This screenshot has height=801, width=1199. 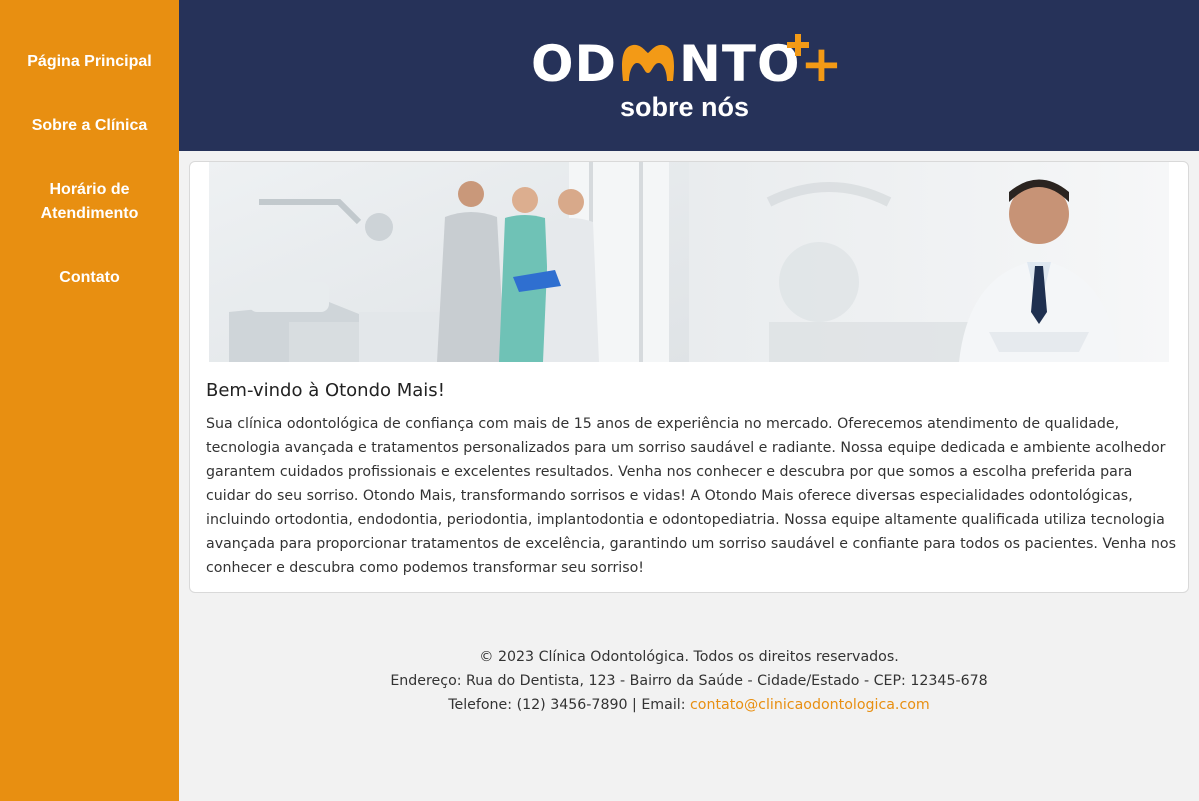 What do you see at coordinates (740, 64) in the screenshot?
I see `logo-text-right: NTO` at bounding box center [740, 64].